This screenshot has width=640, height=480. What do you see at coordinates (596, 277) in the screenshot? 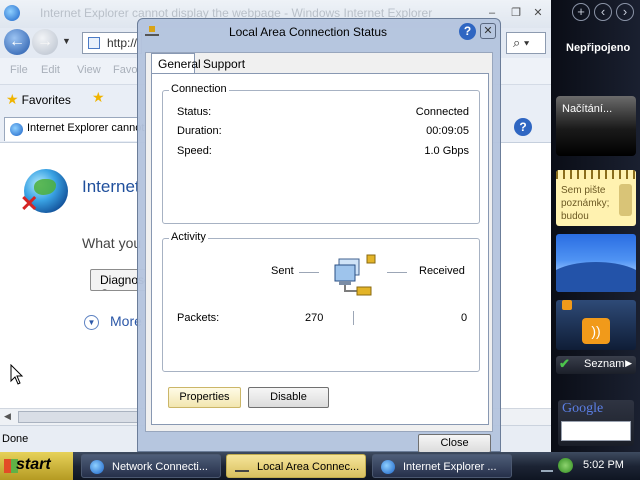
I see `mountain-image` at bounding box center [596, 277].